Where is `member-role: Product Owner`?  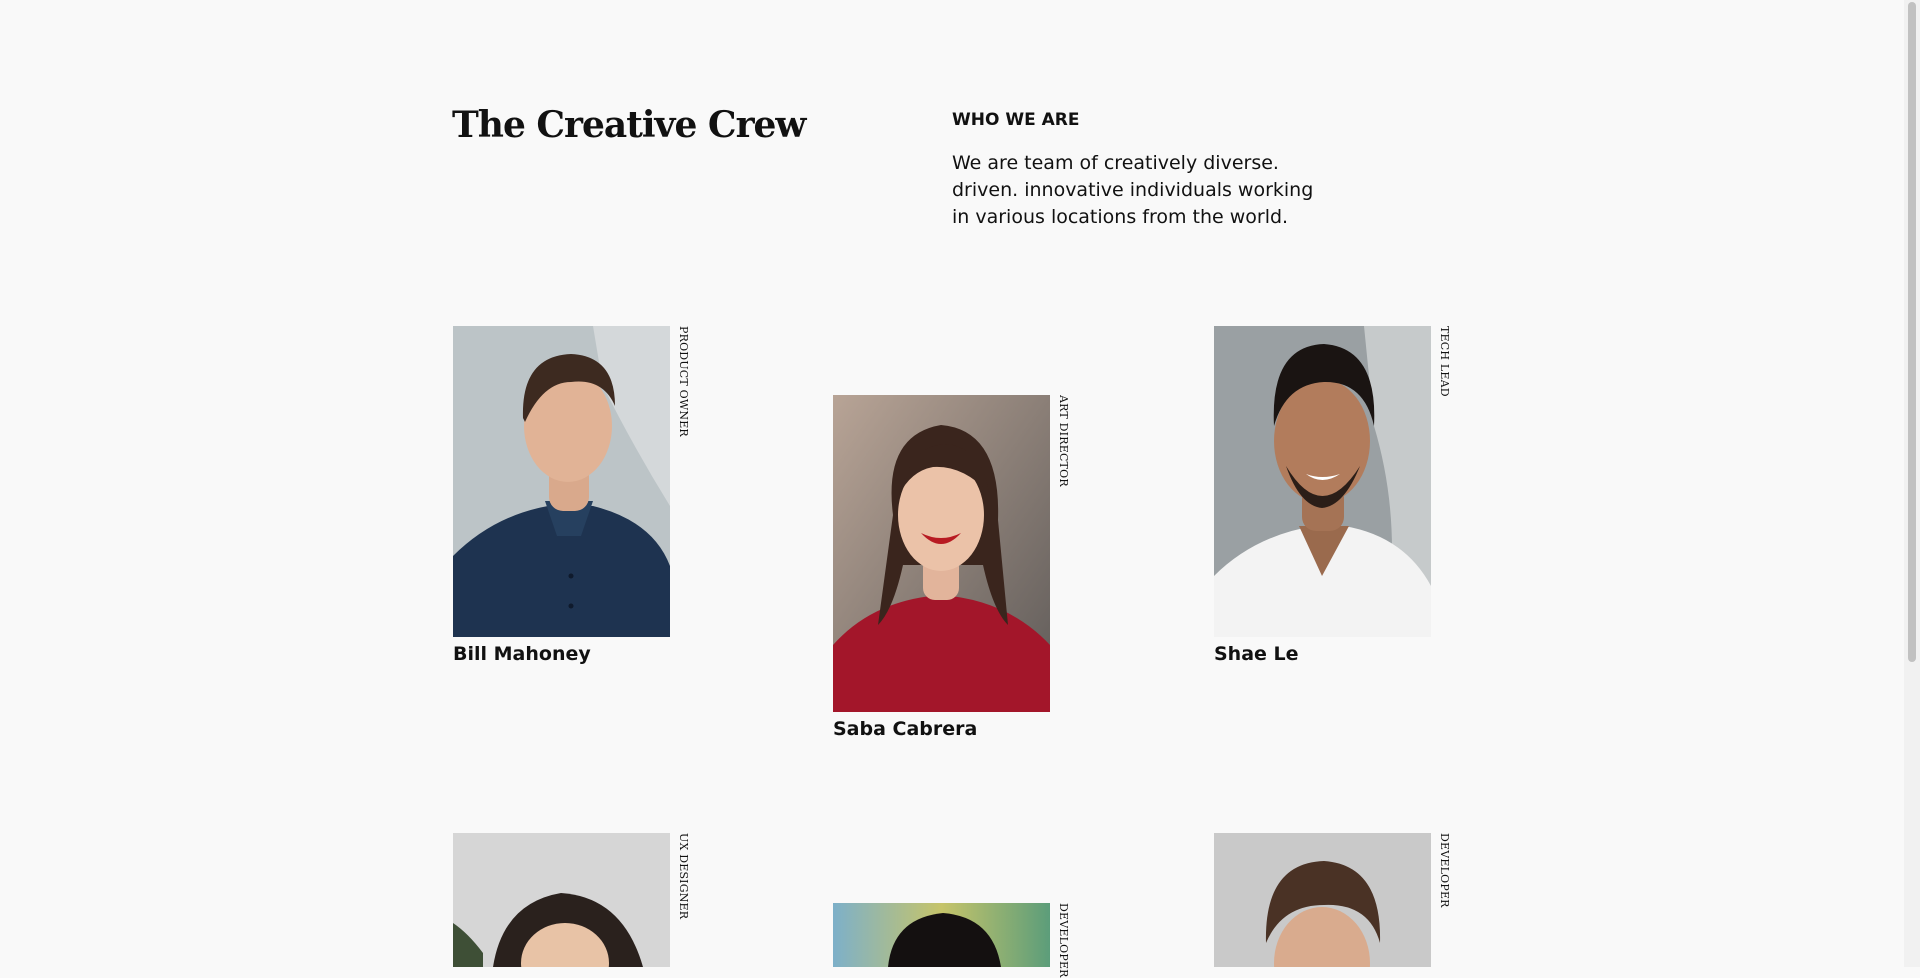
member-role: Product Owner is located at coordinates (683, 381).